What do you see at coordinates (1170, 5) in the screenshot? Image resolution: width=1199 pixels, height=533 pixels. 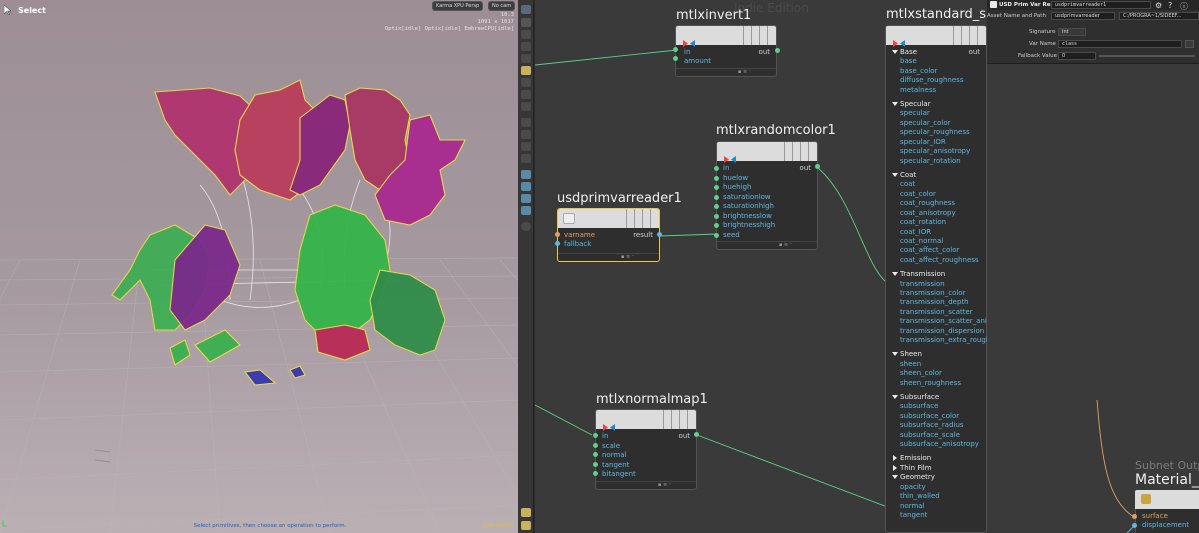 I see `help-icon: ?` at bounding box center [1170, 5].